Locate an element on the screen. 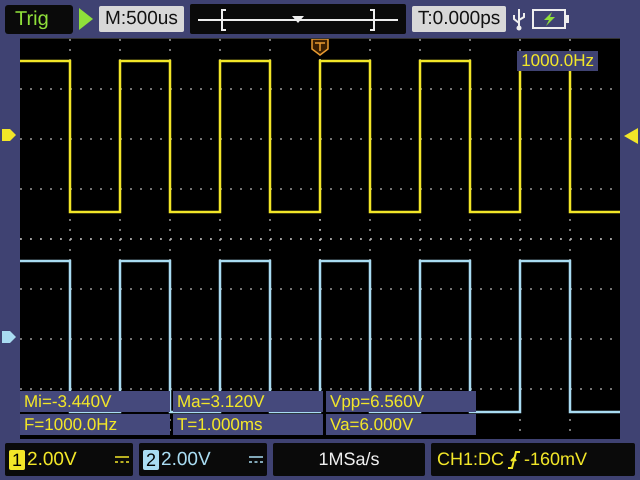 The height and width of the screenshot is (480, 640). frequency-readout: 1000.0Hz is located at coordinates (557, 61).